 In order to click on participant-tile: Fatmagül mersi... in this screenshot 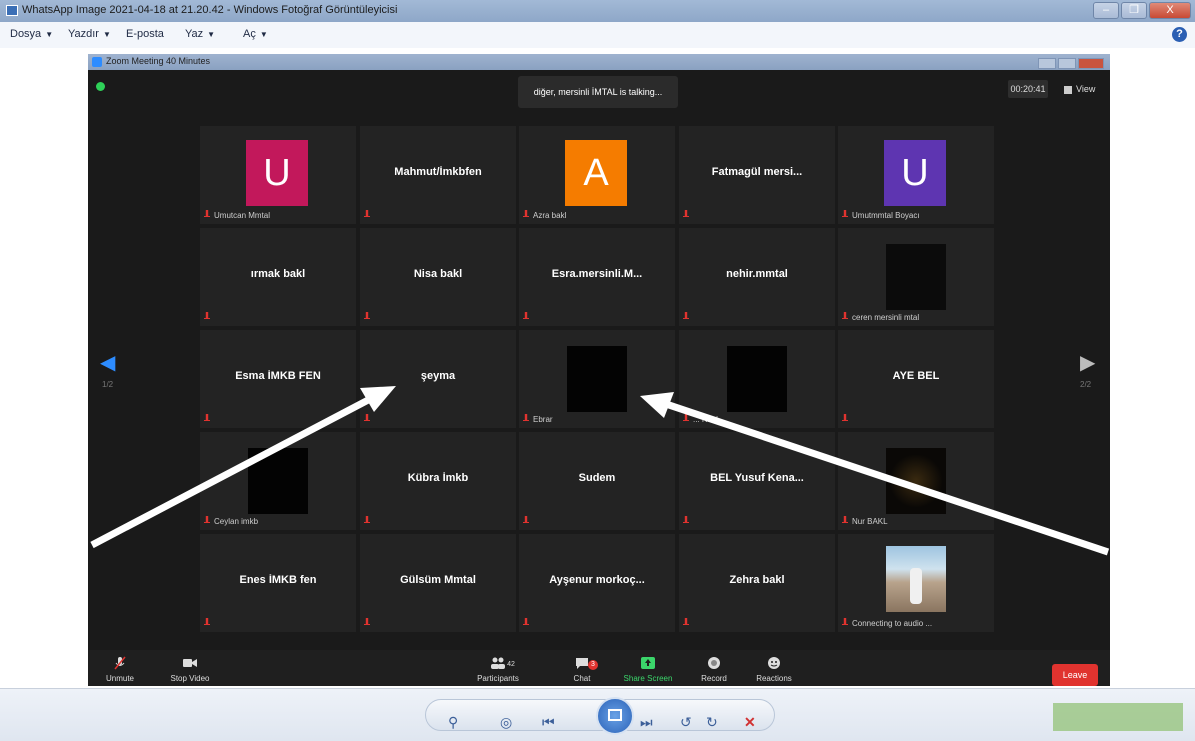, I will do `click(757, 175)`.